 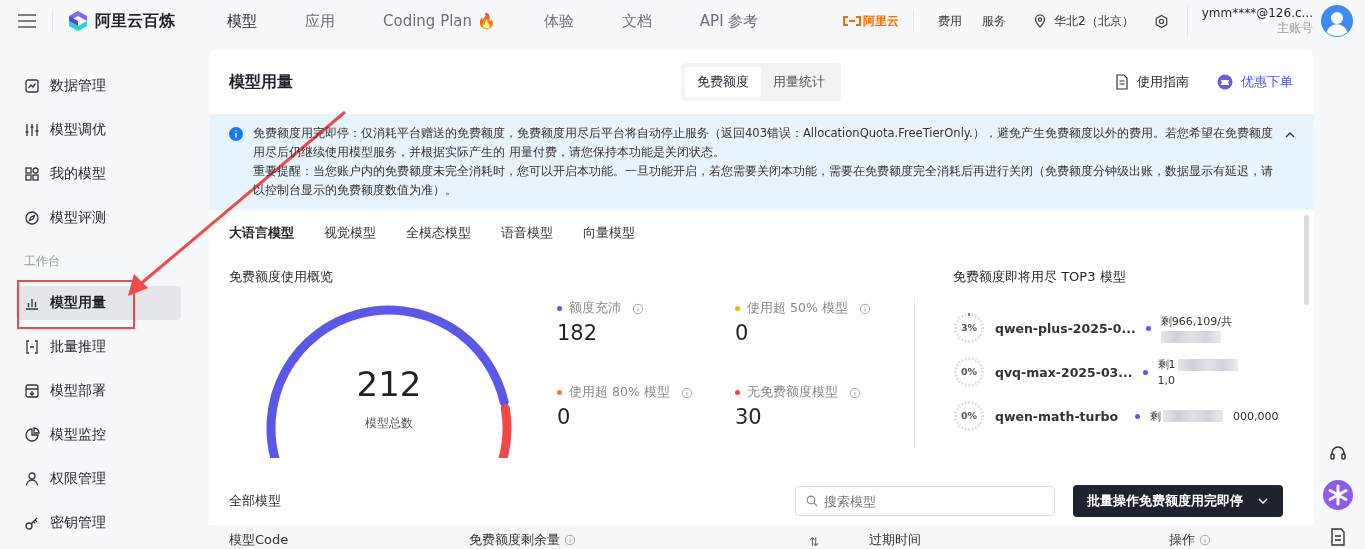 I want to click on sort-icon: ⇅, so click(x=814, y=542).